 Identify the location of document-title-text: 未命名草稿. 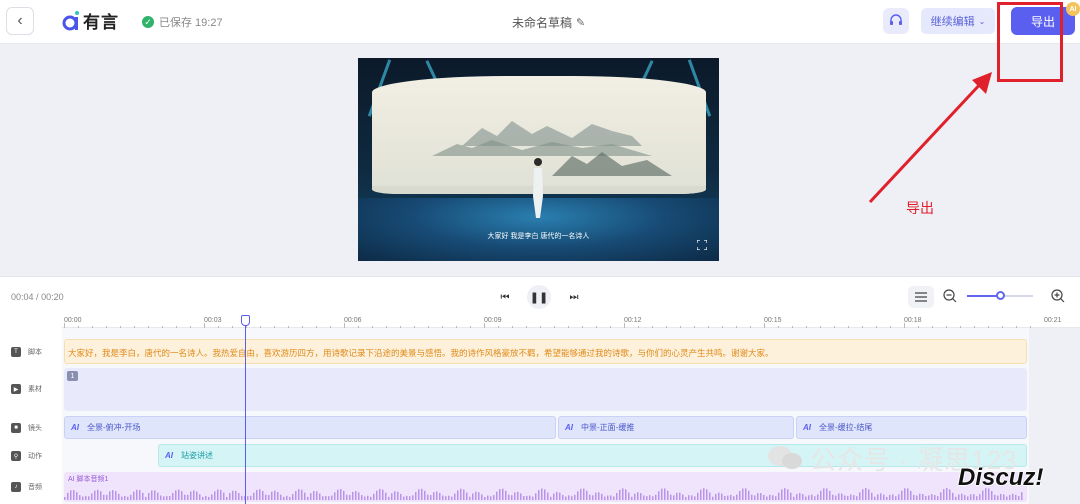
(542, 23).